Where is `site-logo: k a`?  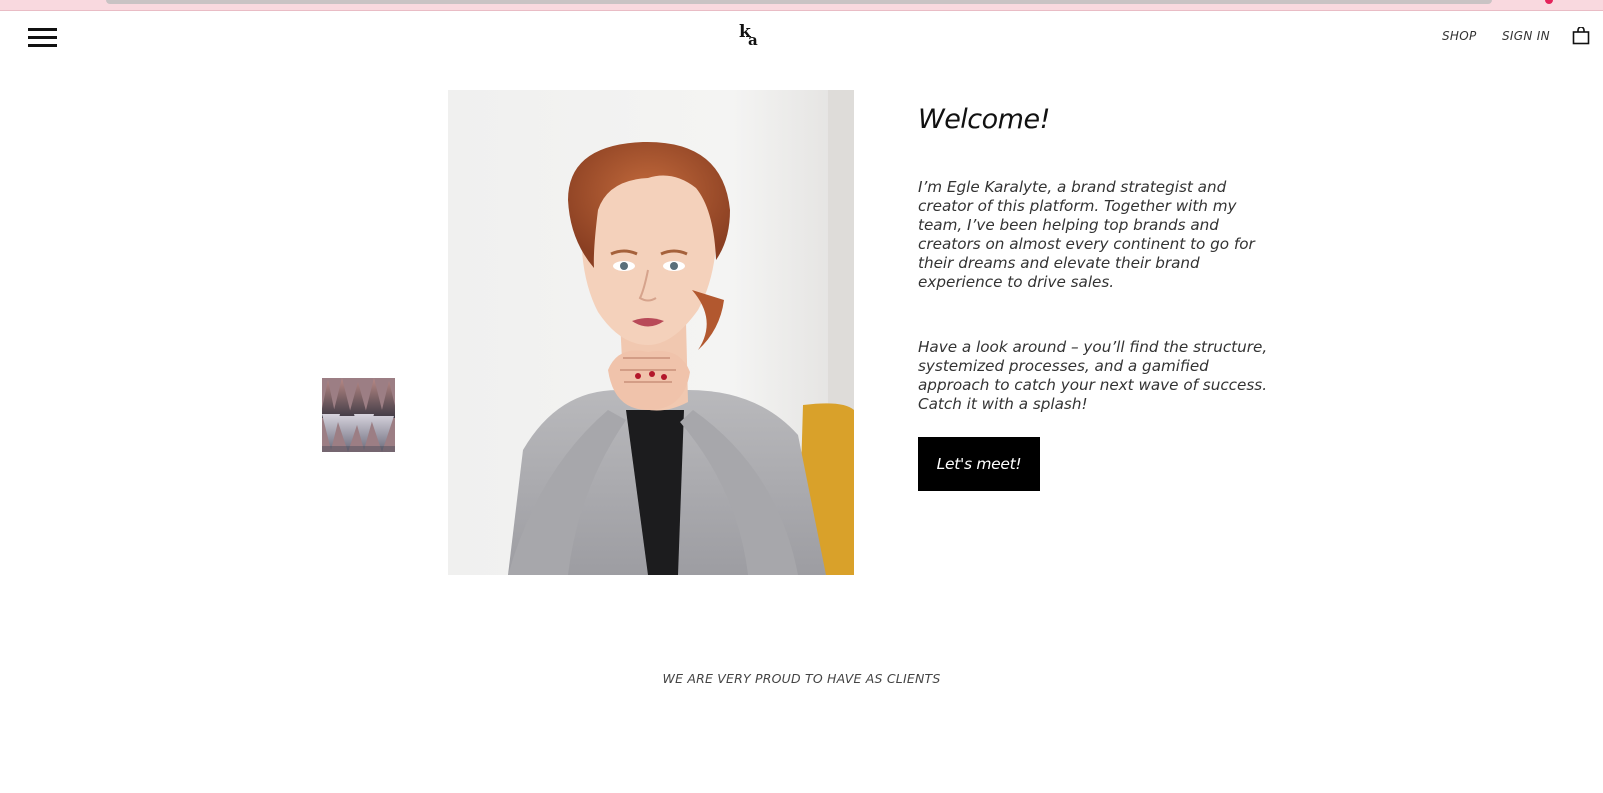
site-logo: k a is located at coordinates (751, 35).